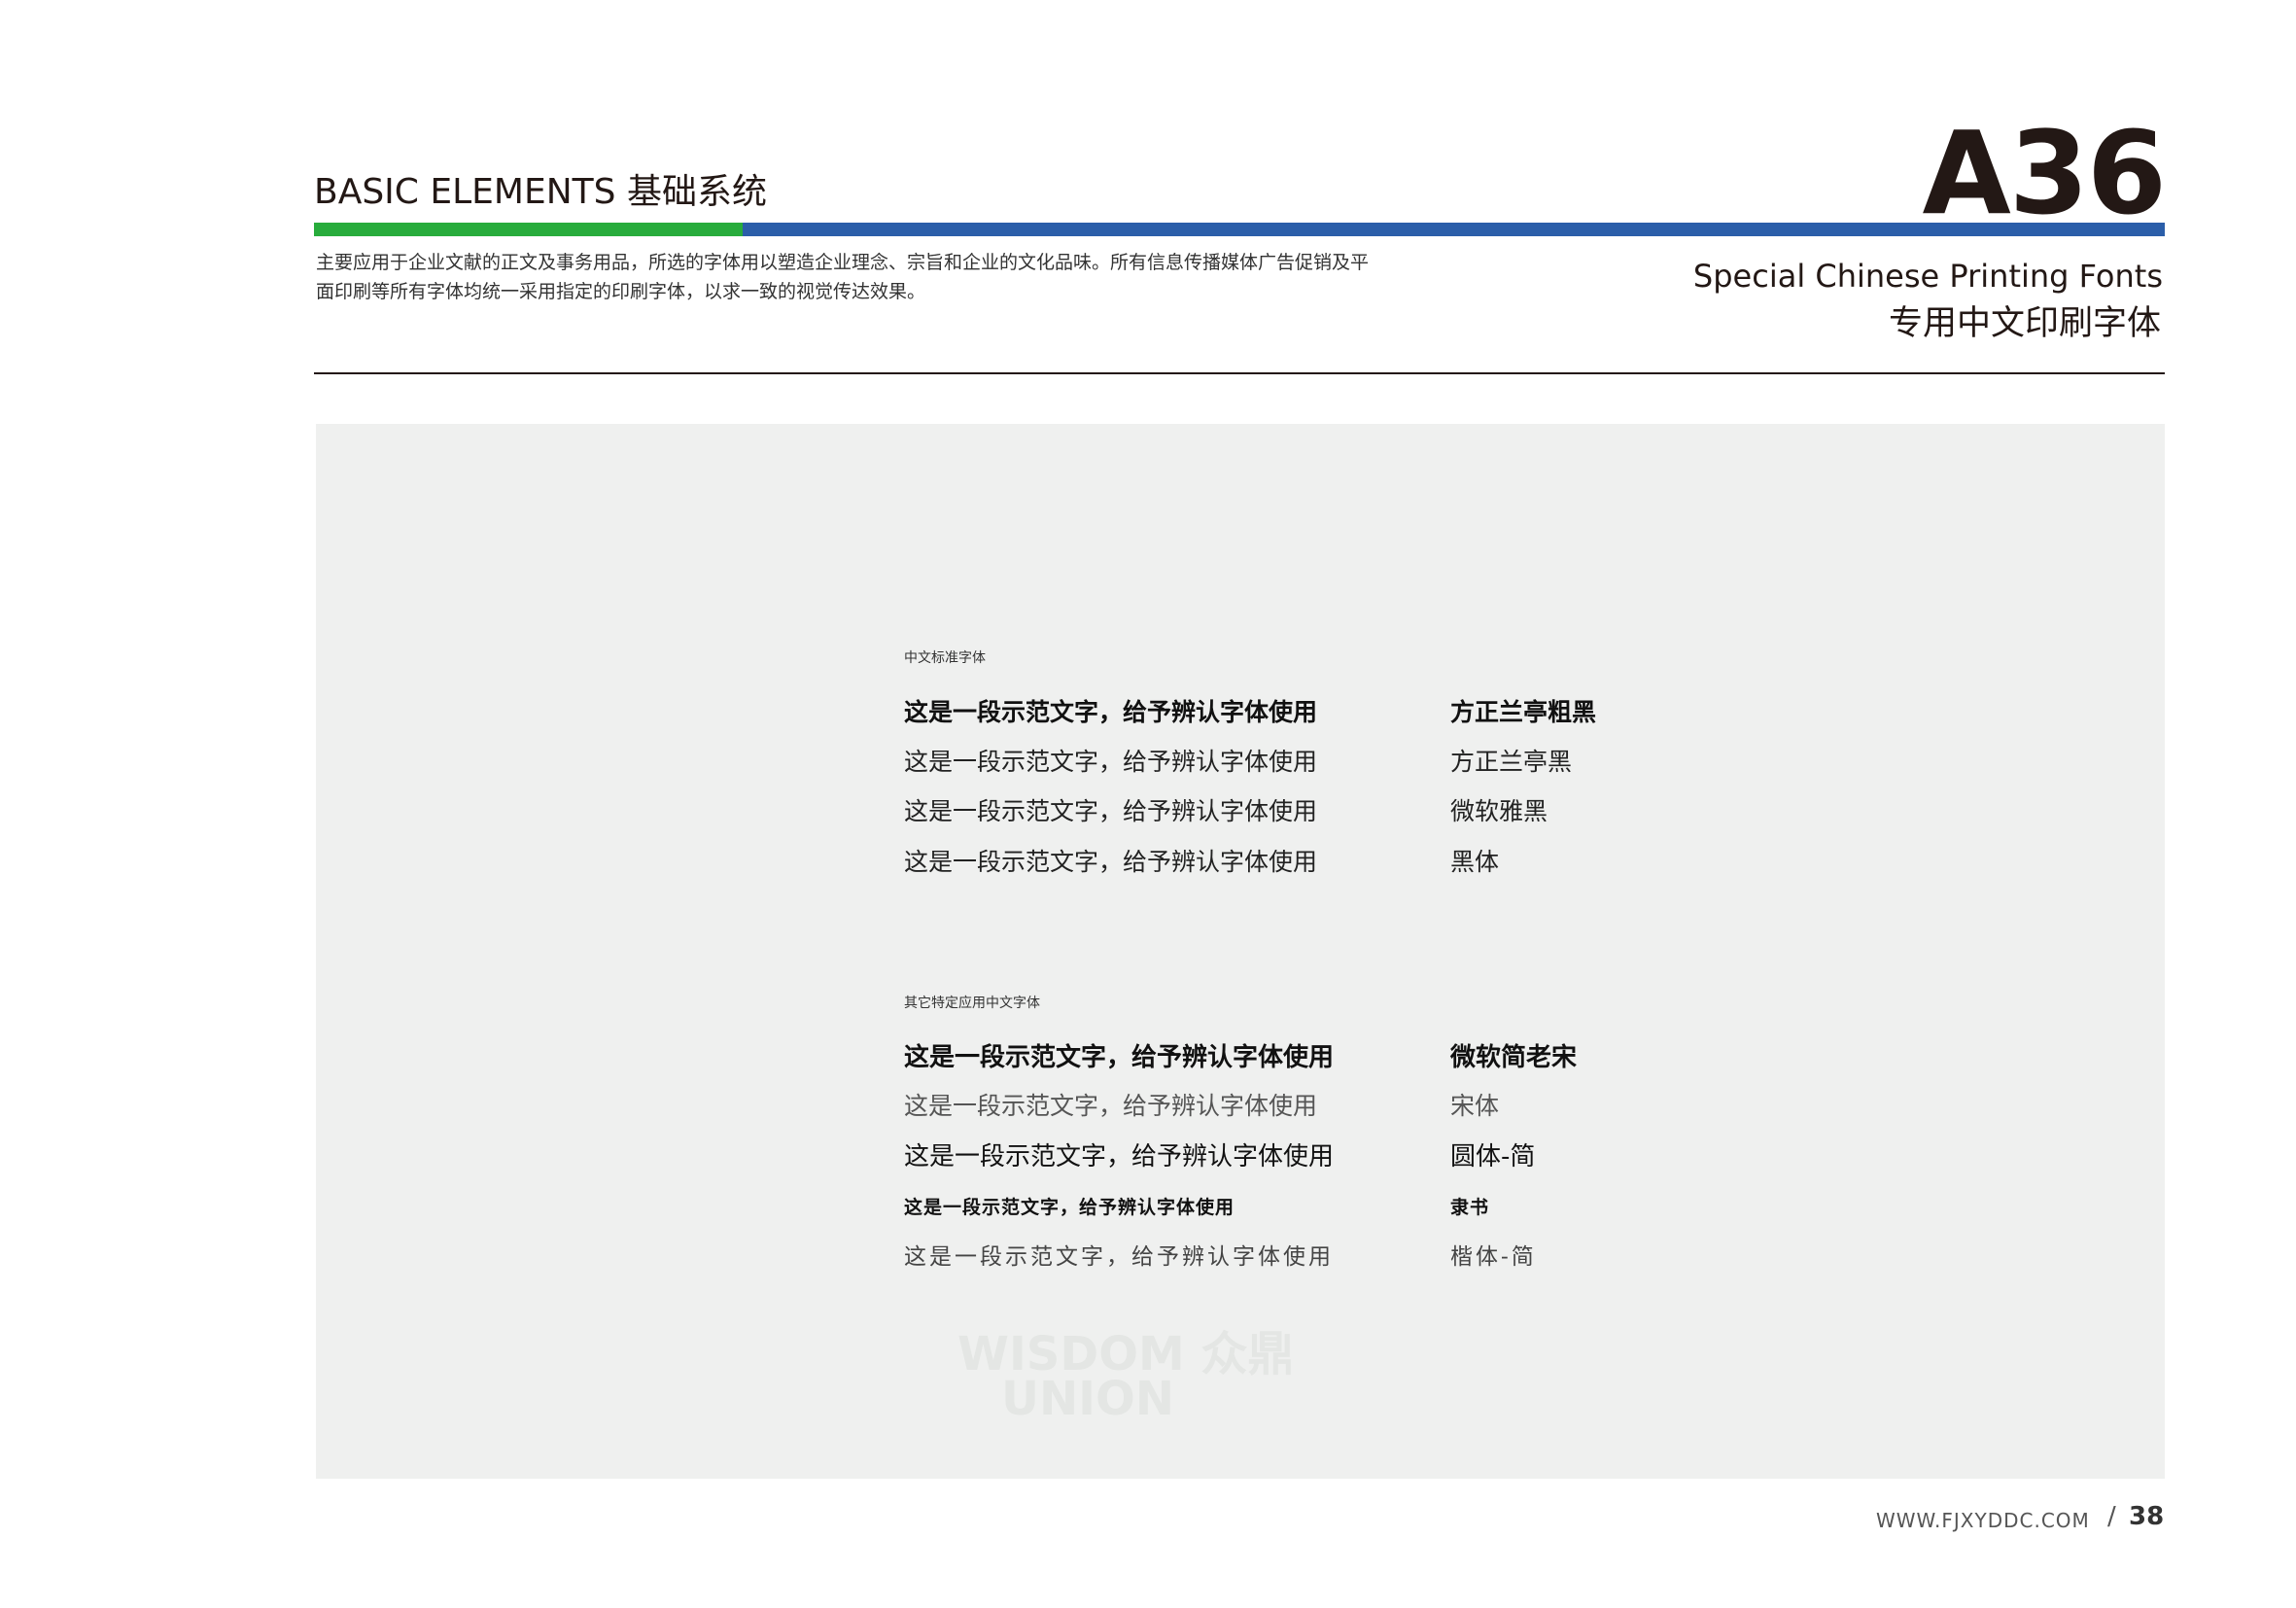 The width and height of the screenshot is (2296, 1608). What do you see at coordinates (972, 1003) in the screenshot?
I see `special-fonts-label: 其它特定应用中文字体` at bounding box center [972, 1003].